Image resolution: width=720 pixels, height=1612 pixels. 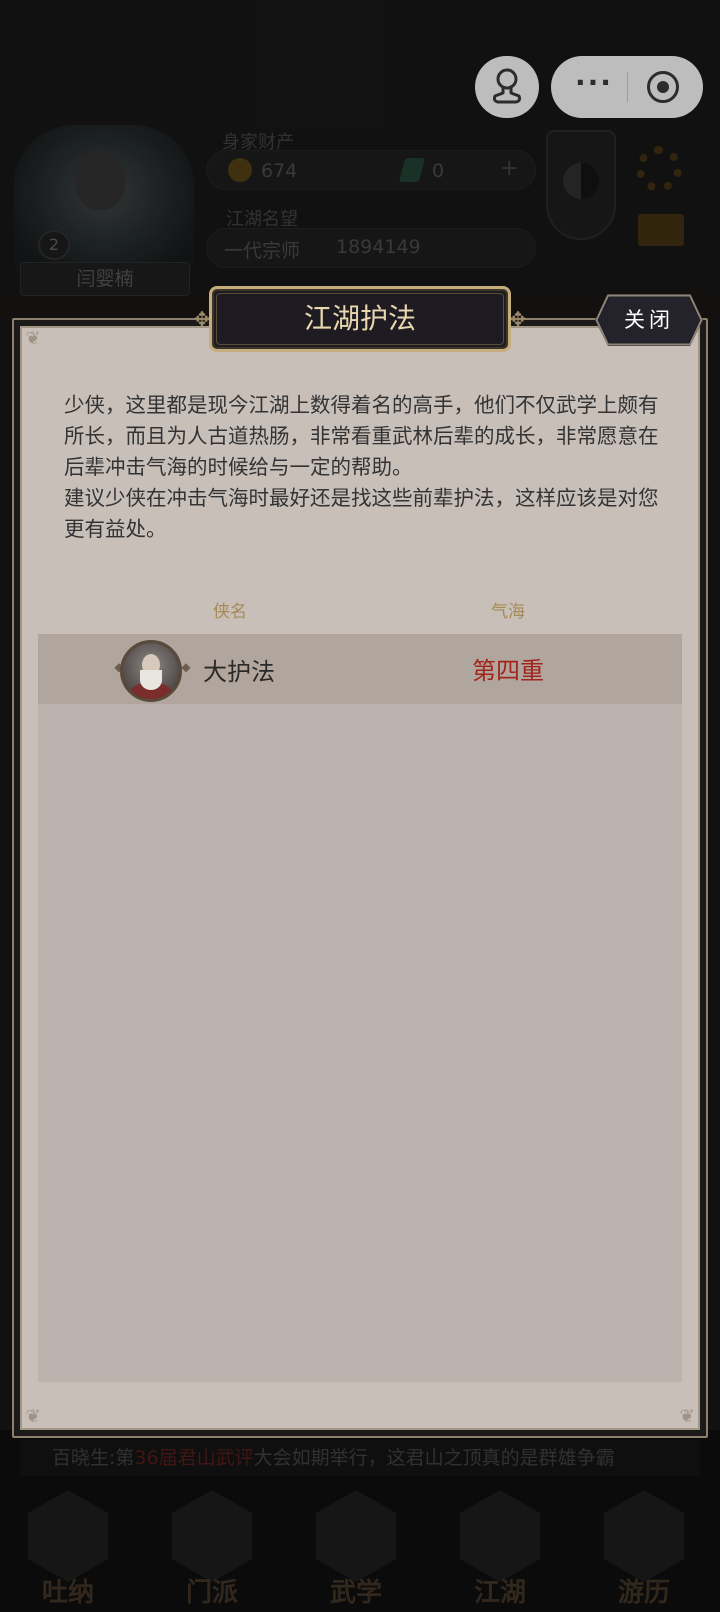 What do you see at coordinates (230, 612) in the screenshot?
I see `column-header-name: 侠名` at bounding box center [230, 612].